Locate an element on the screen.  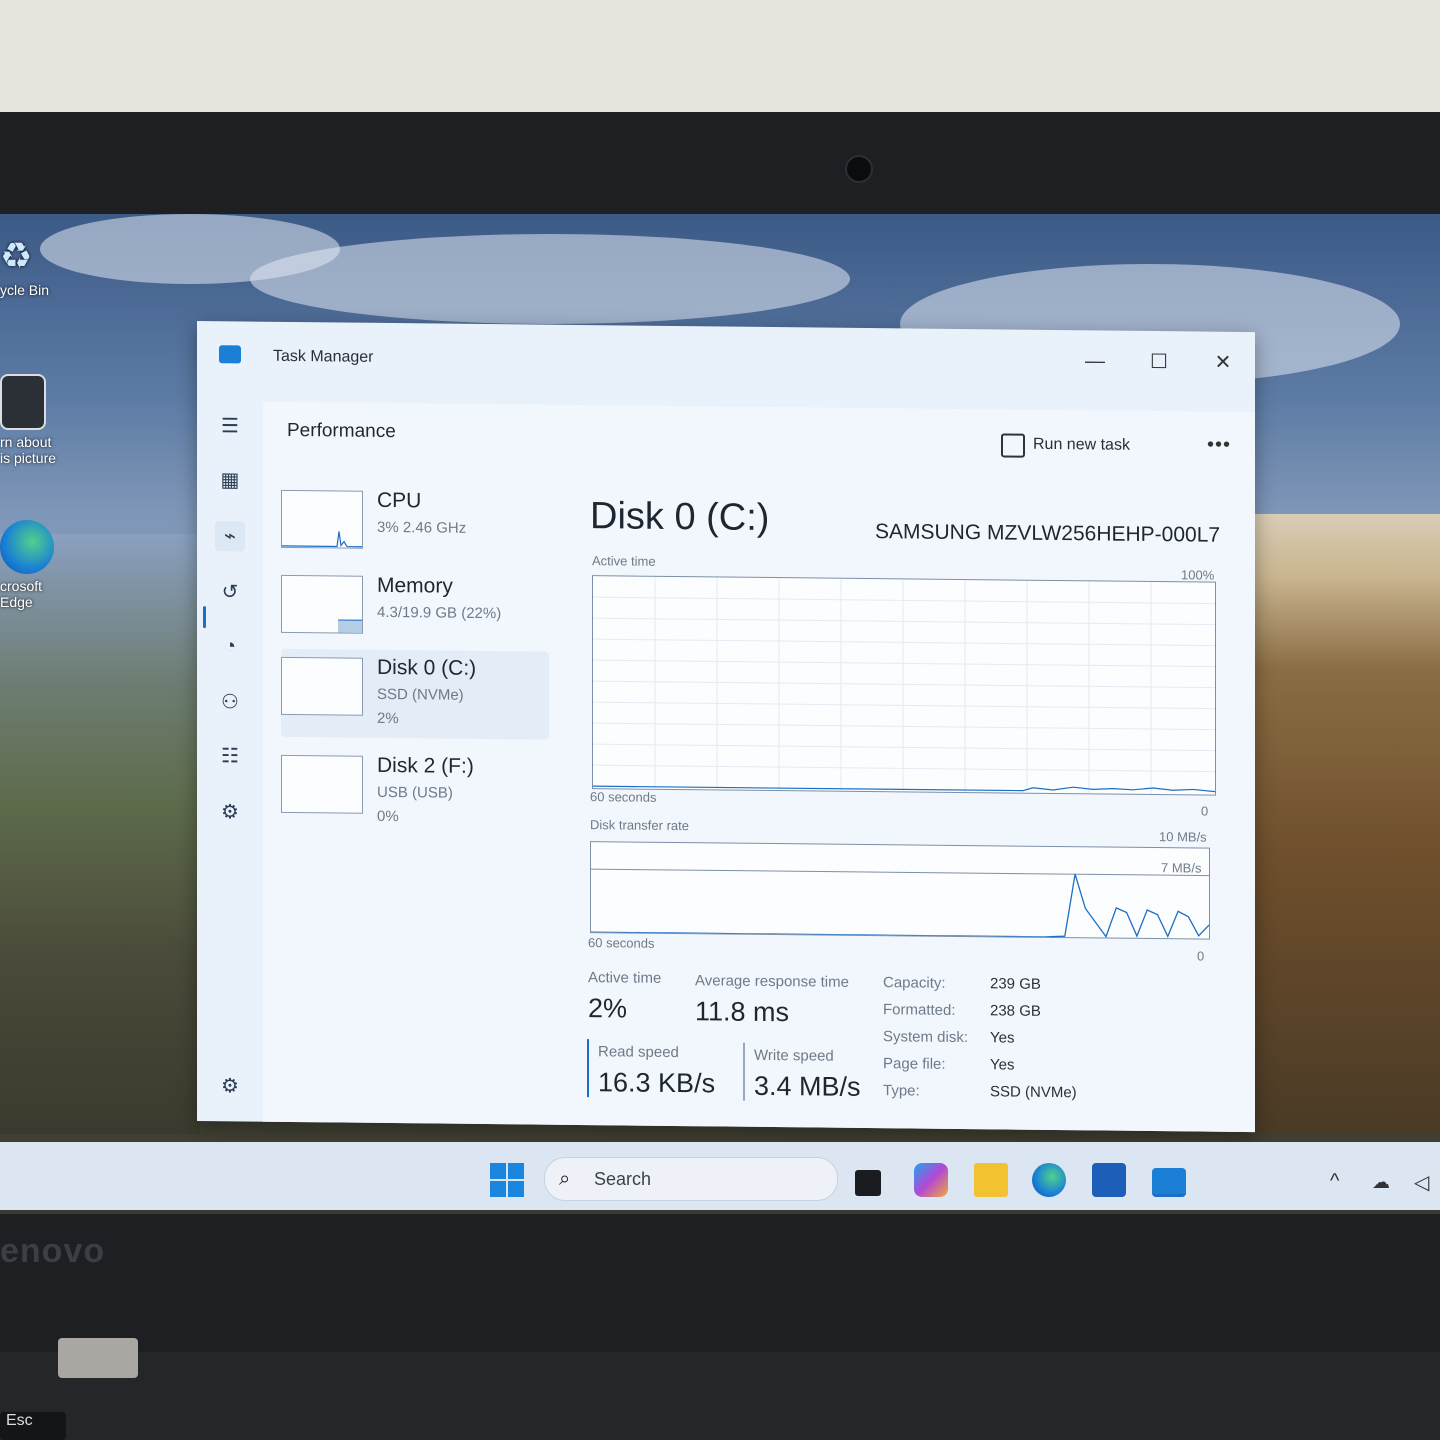
edge-shortcut: crosoft Edge is located at coordinates (40, 565).